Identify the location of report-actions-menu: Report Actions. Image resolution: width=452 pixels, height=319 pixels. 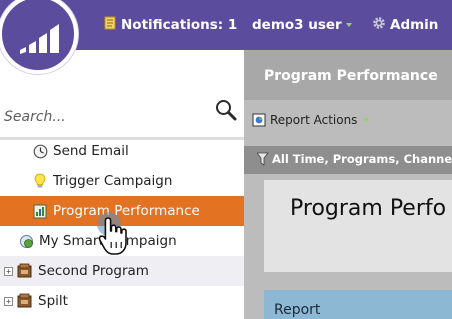
(311, 120).